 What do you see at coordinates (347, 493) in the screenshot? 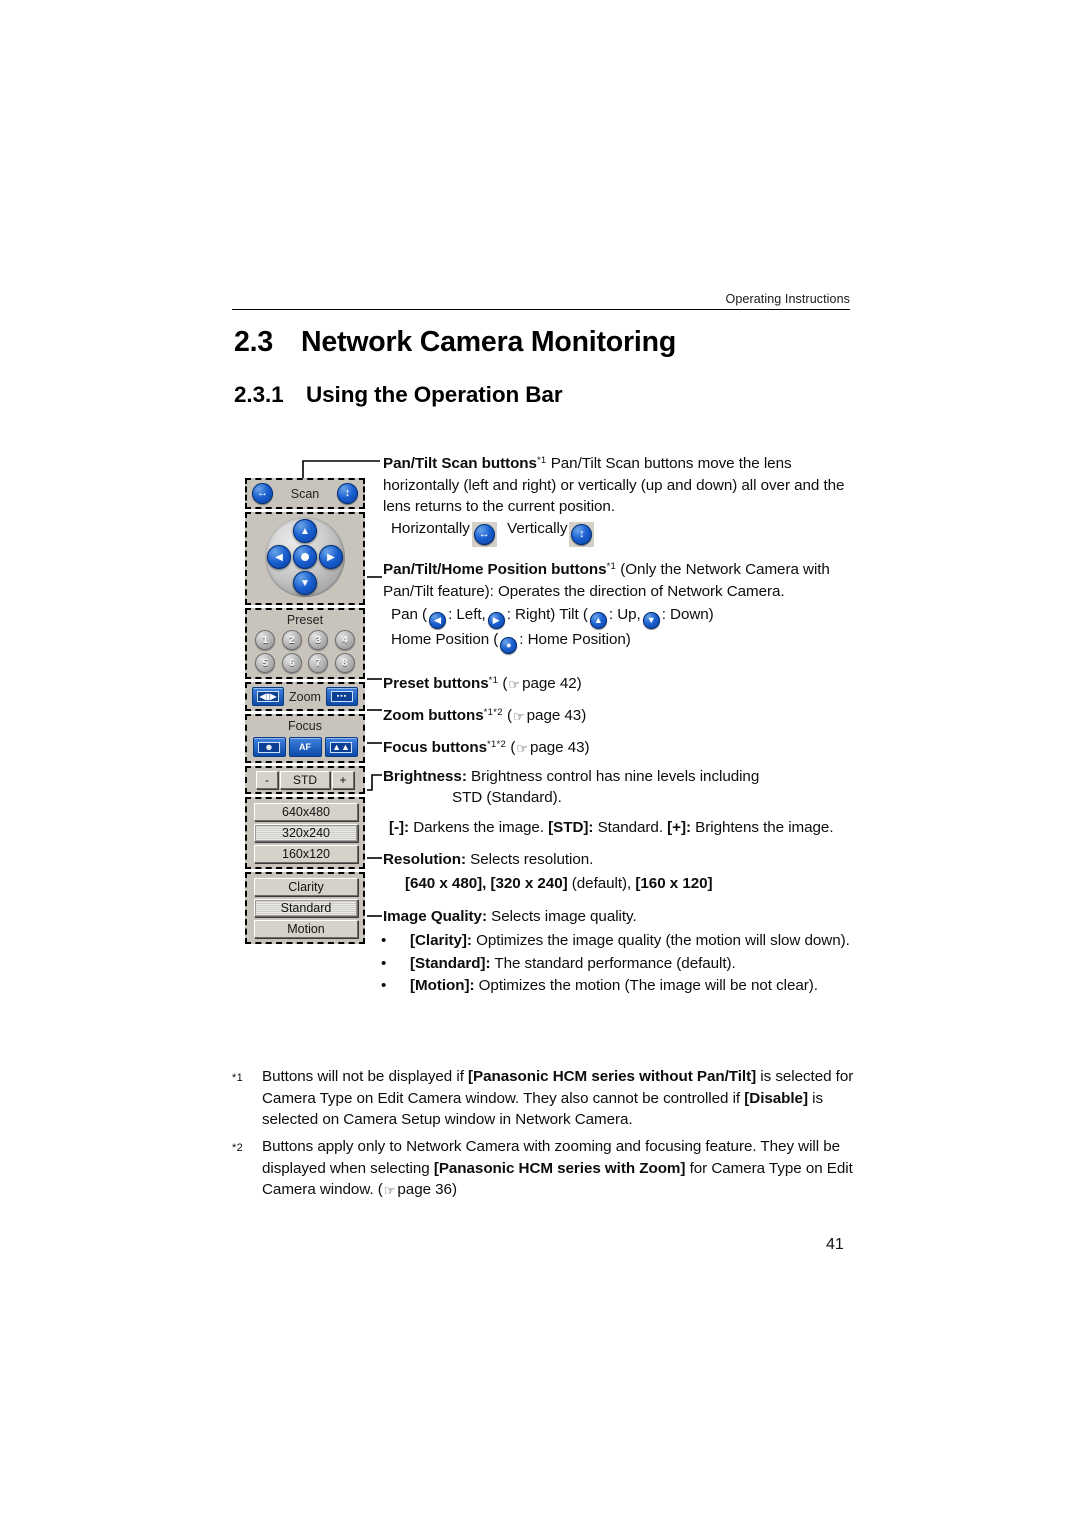
I see `vertical-scan-icon: ↕` at bounding box center [347, 493].